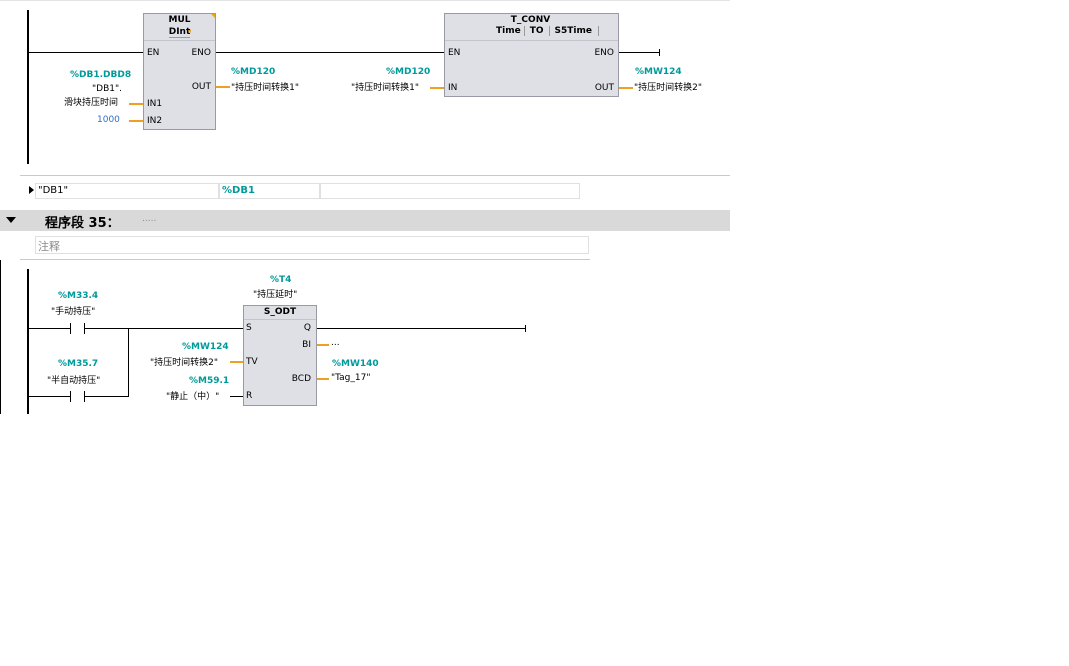 The height and width of the screenshot is (666, 1069). What do you see at coordinates (355, 364) in the screenshot?
I see `timer-bcd-address: %MW140` at bounding box center [355, 364].